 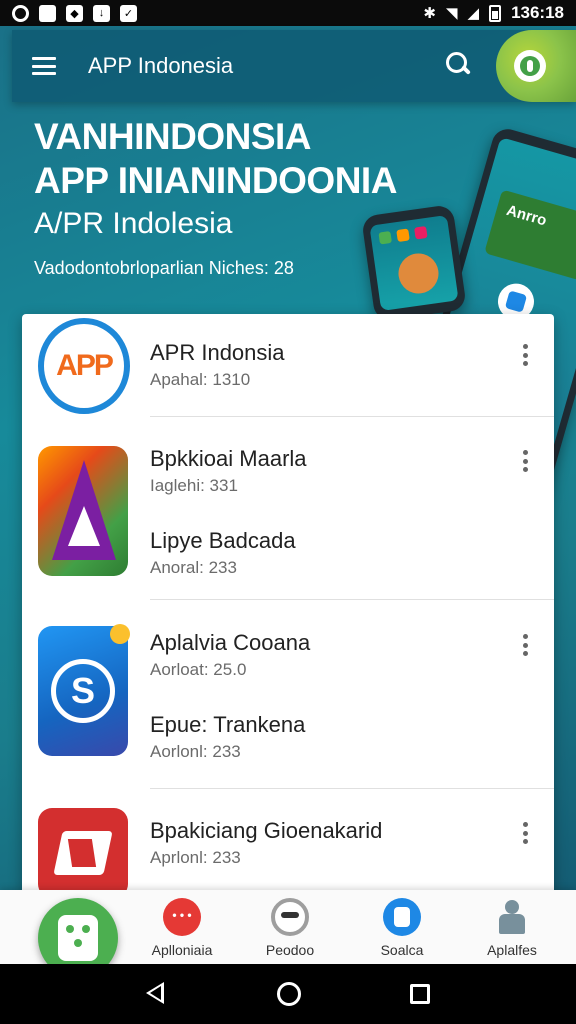 What do you see at coordinates (182, 917) in the screenshot?
I see `apps-icon` at bounding box center [182, 917].